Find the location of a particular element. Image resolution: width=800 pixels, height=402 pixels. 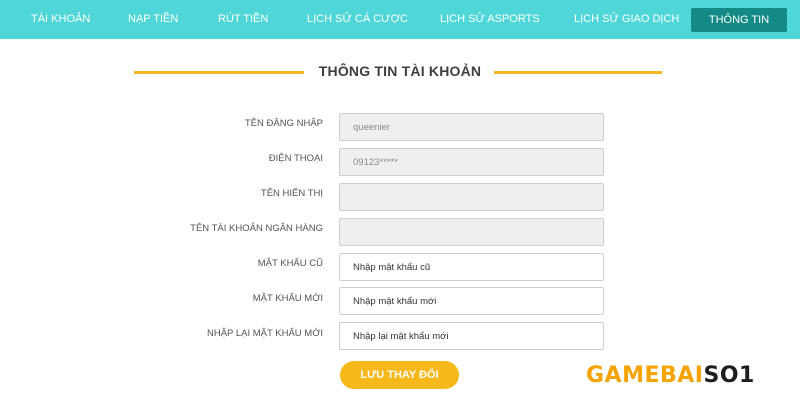

page-title: THÔNG TIN TÀI KHOẢN is located at coordinates (400, 71).